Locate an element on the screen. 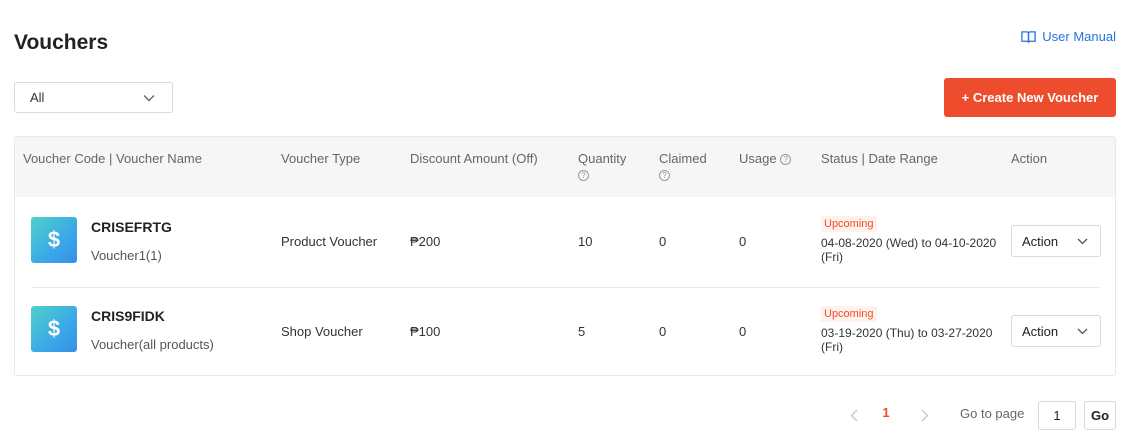 The width and height of the screenshot is (1140, 443). next-page-button is located at coordinates (925, 415).